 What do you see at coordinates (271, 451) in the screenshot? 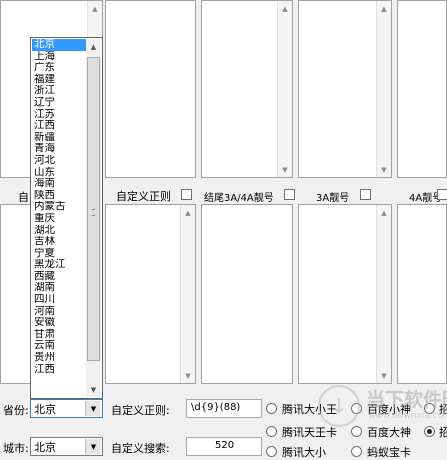
I see `radio-tencent-small` at bounding box center [271, 451].